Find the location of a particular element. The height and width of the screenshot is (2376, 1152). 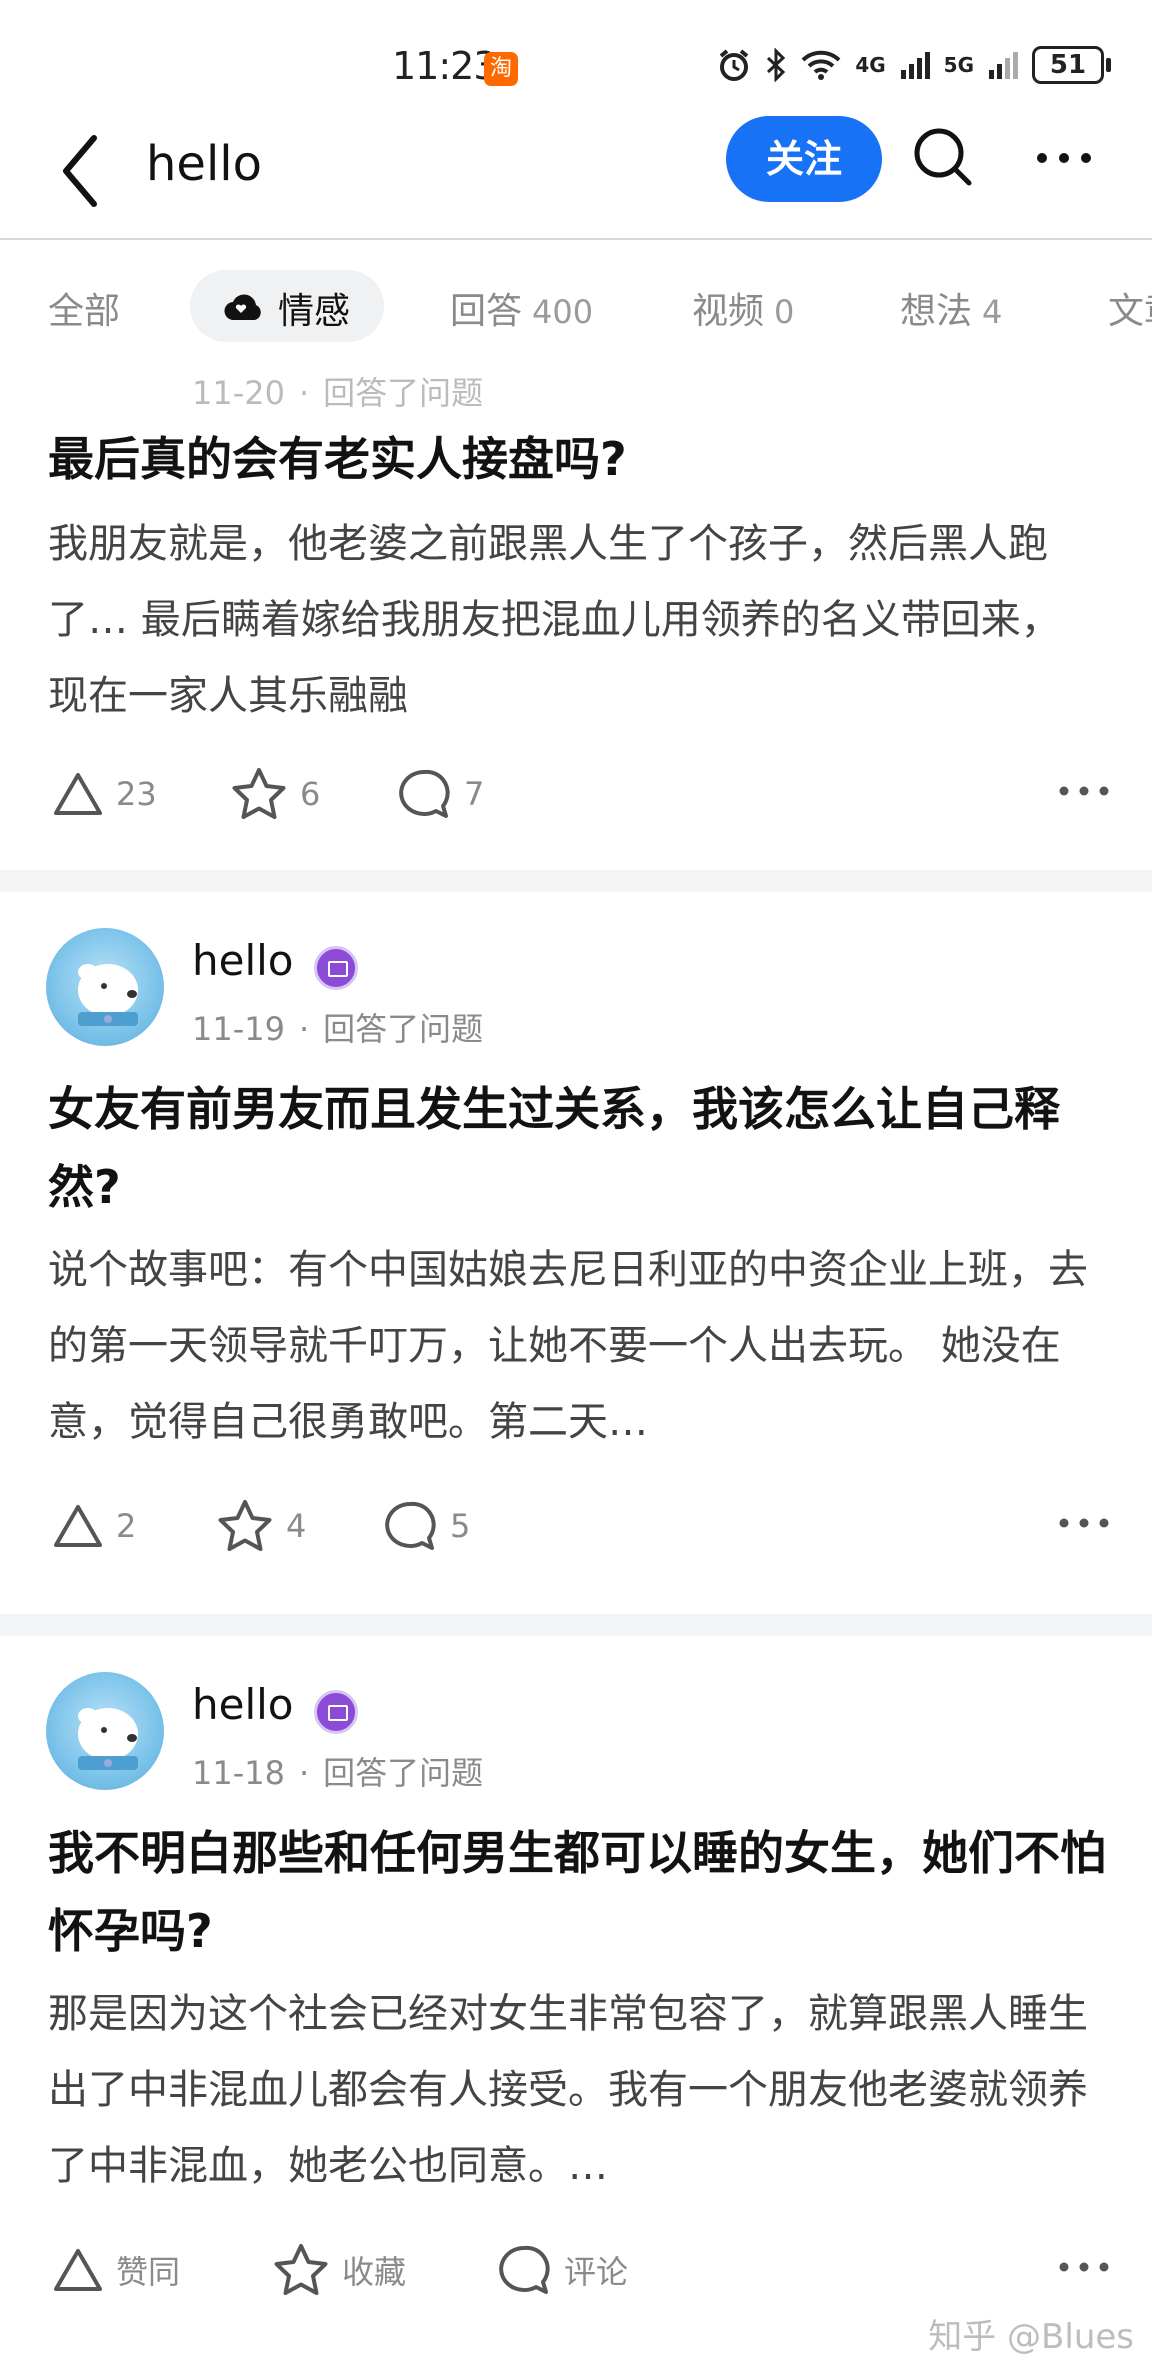

answer-meta: 11-20 · 回答了问题 is located at coordinates (338, 393).